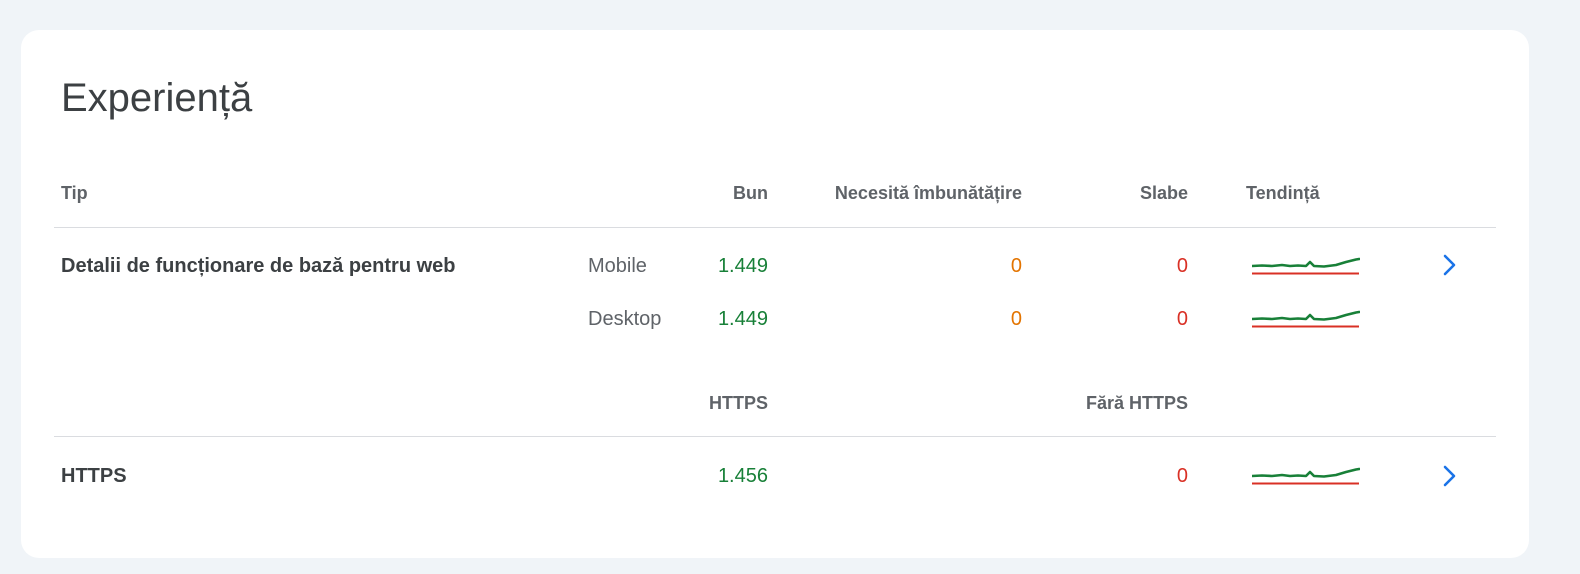 This screenshot has height=574, width=1580. I want to click on open-cwv-report-button, so click(1449, 265).